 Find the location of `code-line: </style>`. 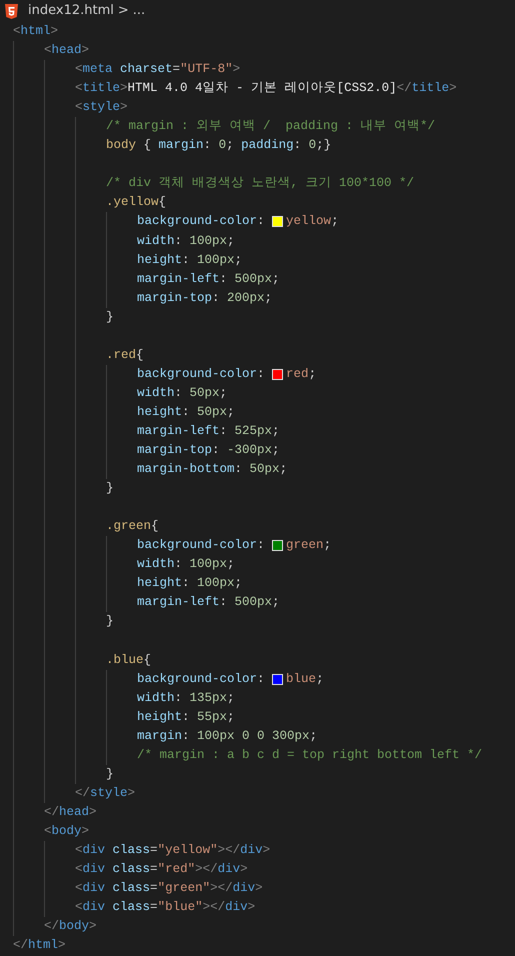

code-line: </style> is located at coordinates (105, 793).